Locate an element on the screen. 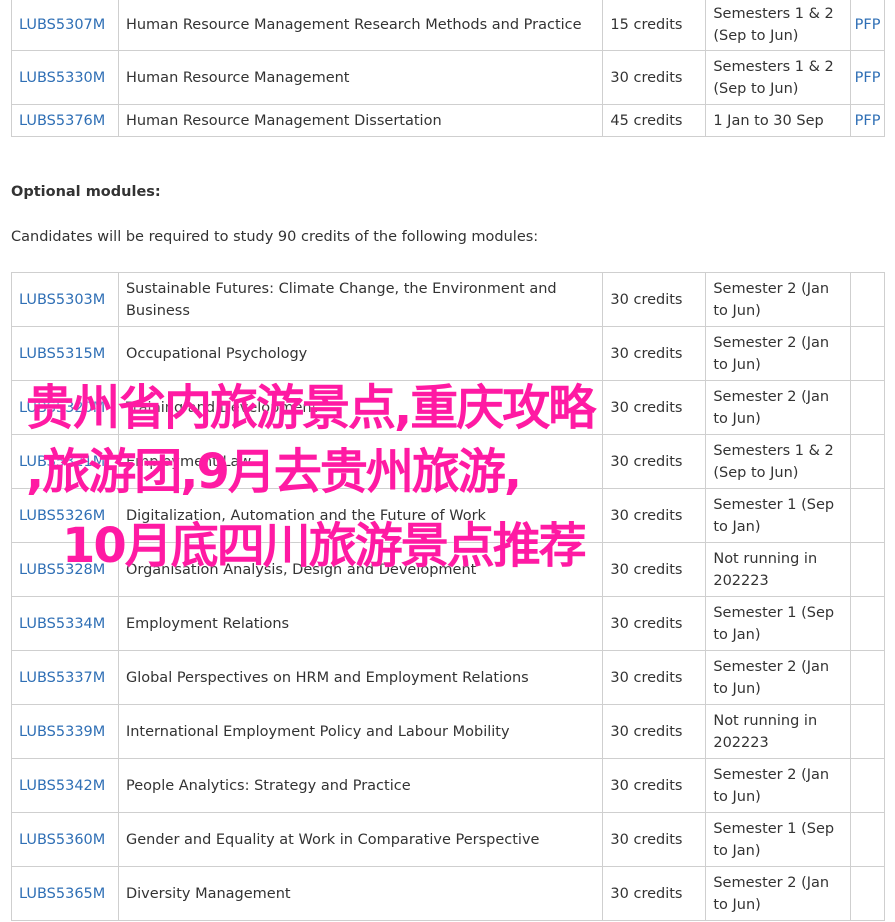 This screenshot has height=922, width=895. module-code-link: LUBS5303M is located at coordinates (62, 300).